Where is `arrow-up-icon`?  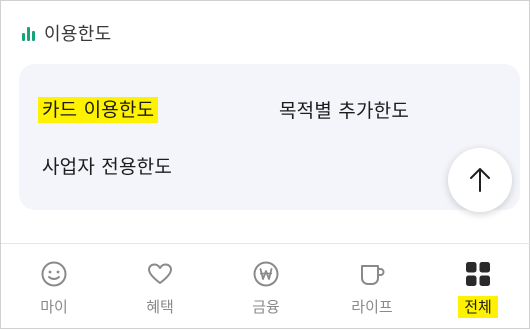 arrow-up-icon is located at coordinates (480, 180).